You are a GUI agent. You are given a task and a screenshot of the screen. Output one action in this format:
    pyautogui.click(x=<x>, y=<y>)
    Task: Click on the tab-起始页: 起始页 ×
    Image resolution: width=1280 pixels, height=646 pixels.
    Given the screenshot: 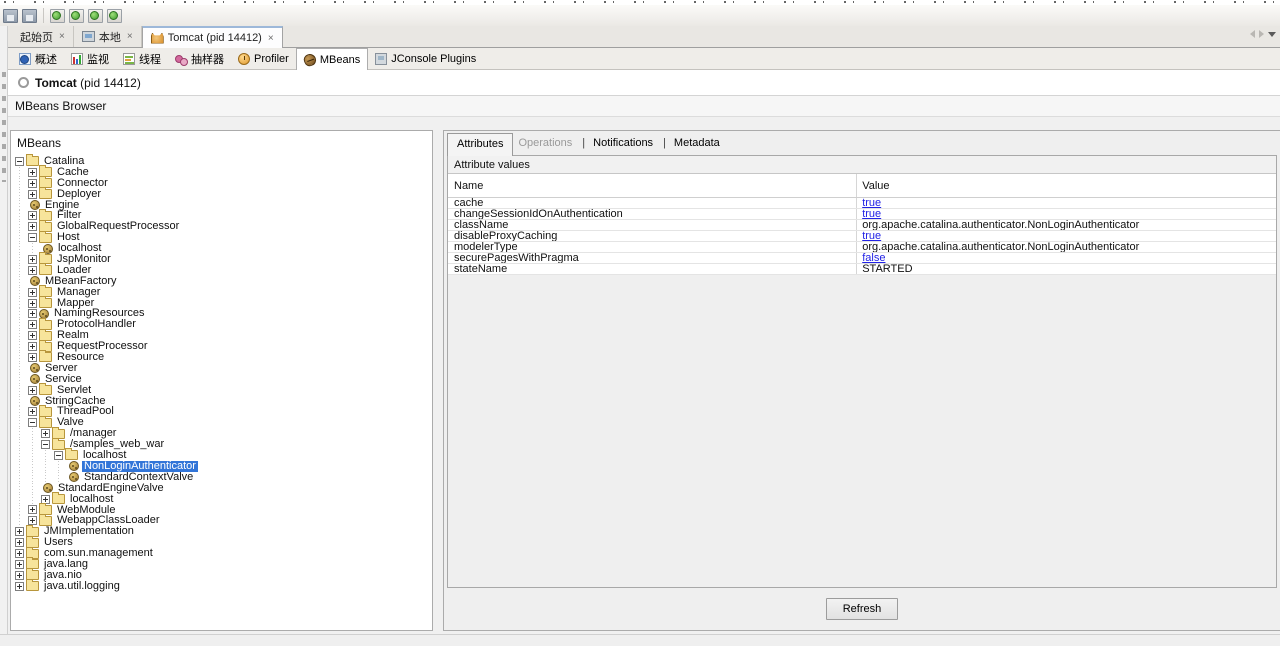 What is the action you would take?
    pyautogui.click(x=43, y=36)
    